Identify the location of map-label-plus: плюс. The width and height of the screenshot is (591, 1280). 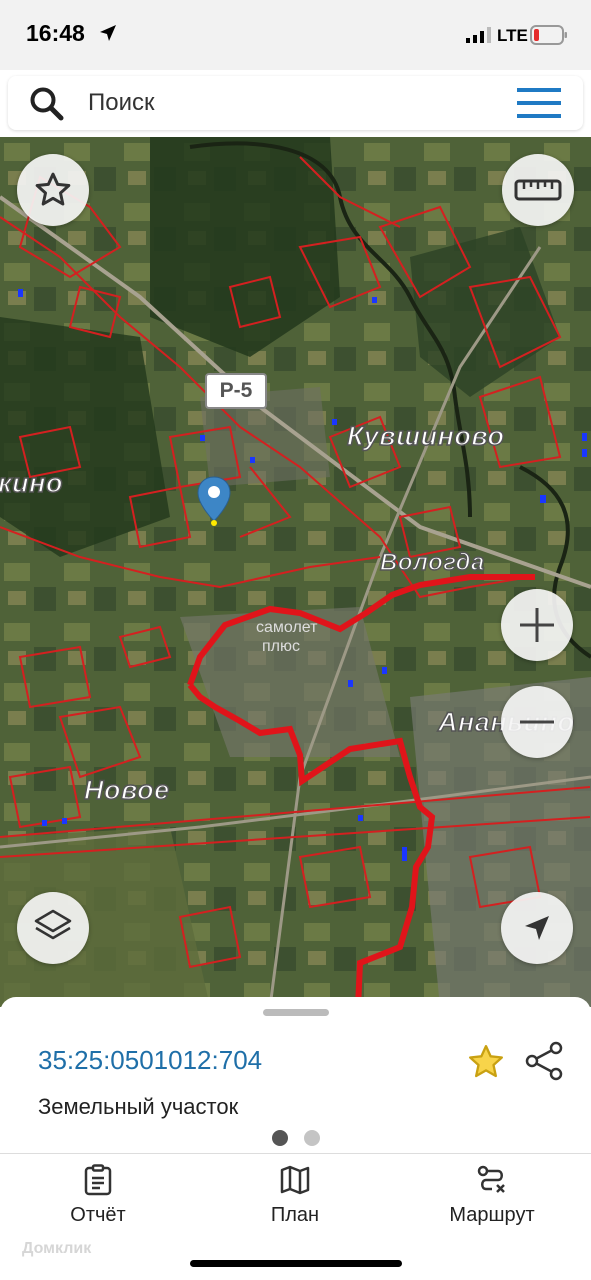
(281, 646).